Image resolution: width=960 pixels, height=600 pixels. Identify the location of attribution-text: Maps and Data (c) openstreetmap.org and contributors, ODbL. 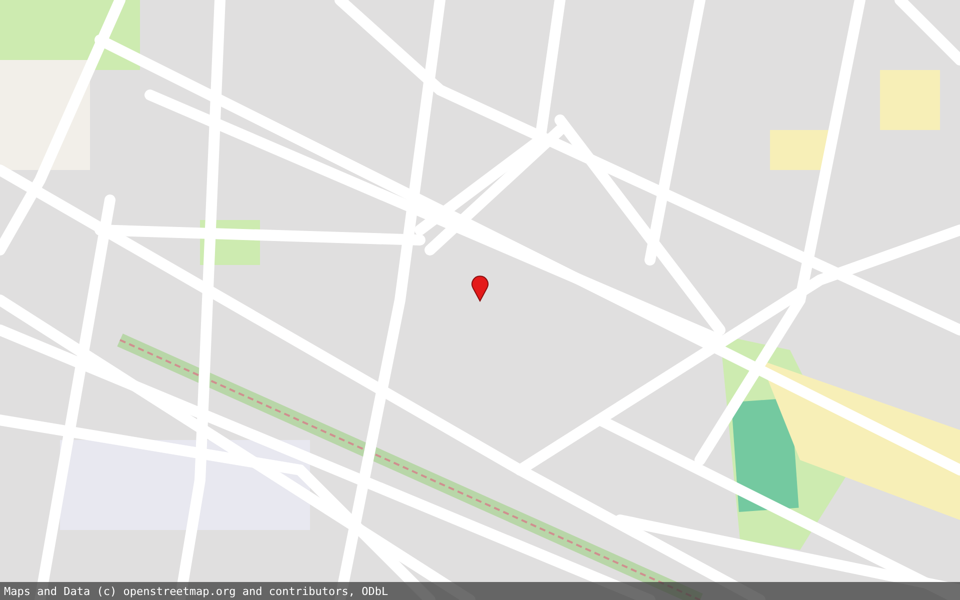
(196, 591).